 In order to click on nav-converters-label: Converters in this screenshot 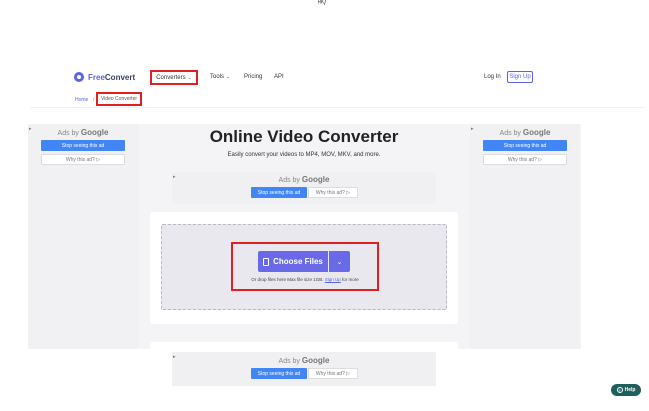, I will do `click(171, 77)`.